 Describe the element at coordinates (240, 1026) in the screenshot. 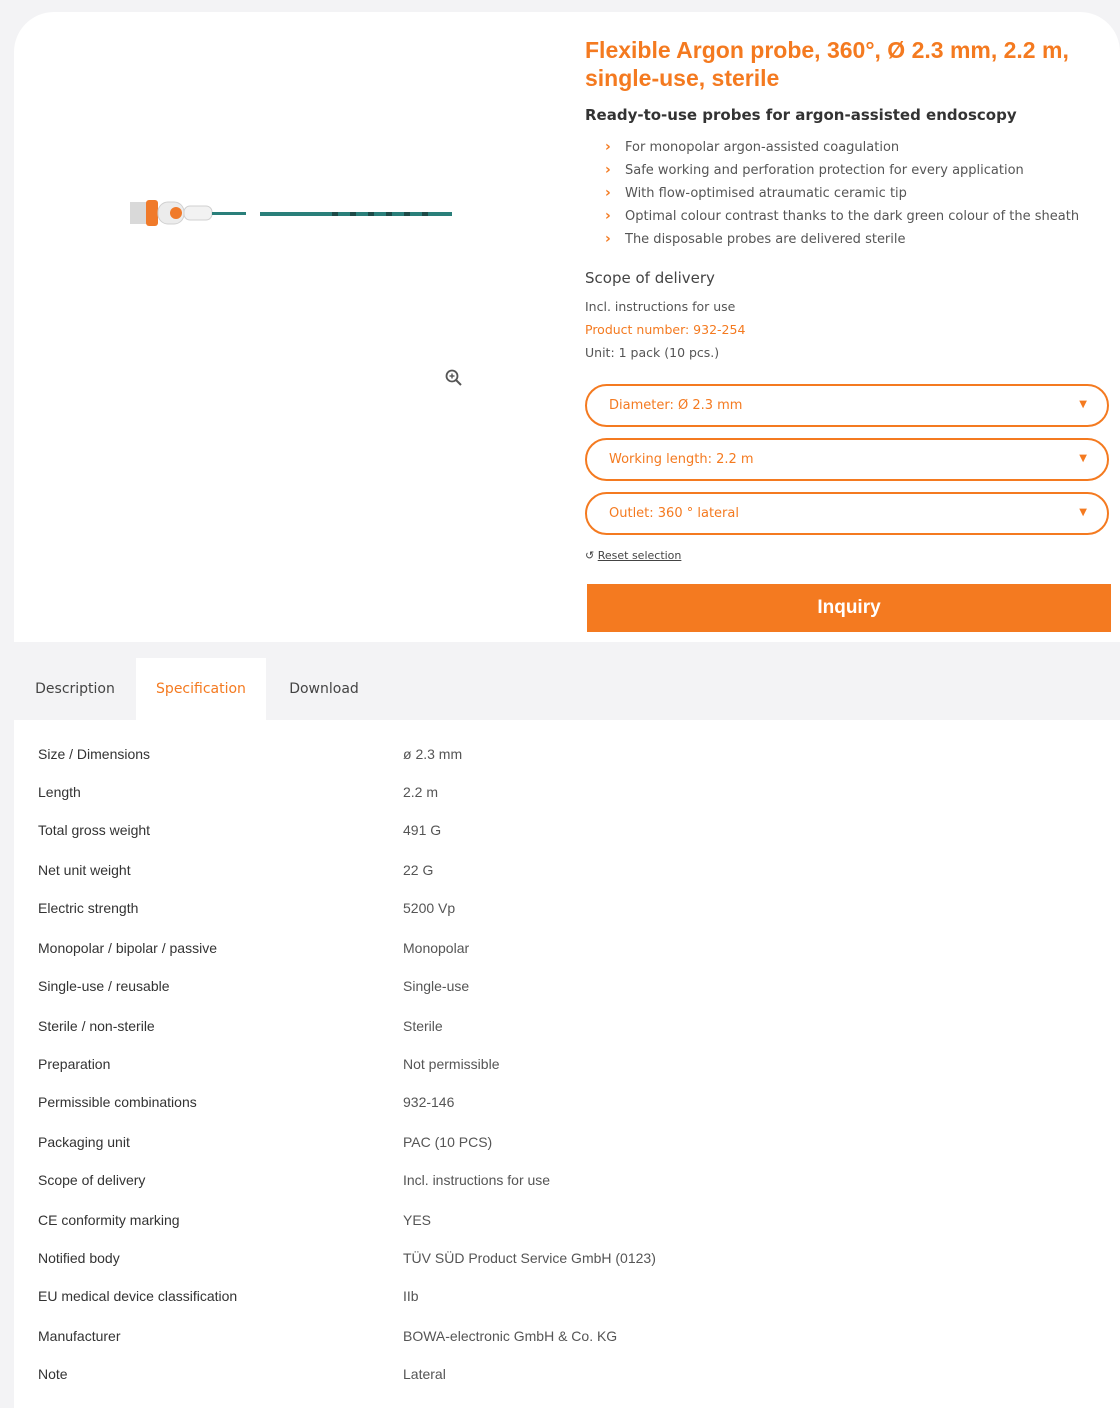

I see `table-row: Sterile / non-sterile Sterile` at that location.